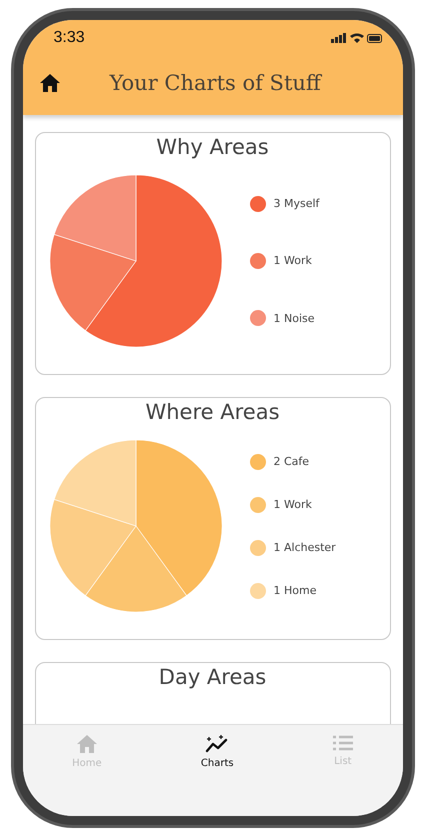  Describe the element at coordinates (212, 147) in the screenshot. I see `chart-title: Why Areas` at that location.